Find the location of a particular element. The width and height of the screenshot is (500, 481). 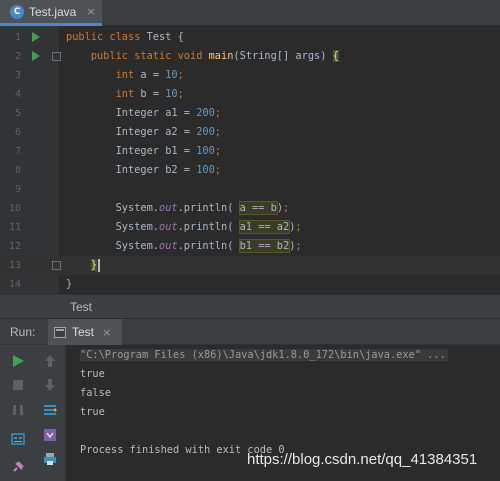

line-number: 1 is located at coordinates (17, 37).